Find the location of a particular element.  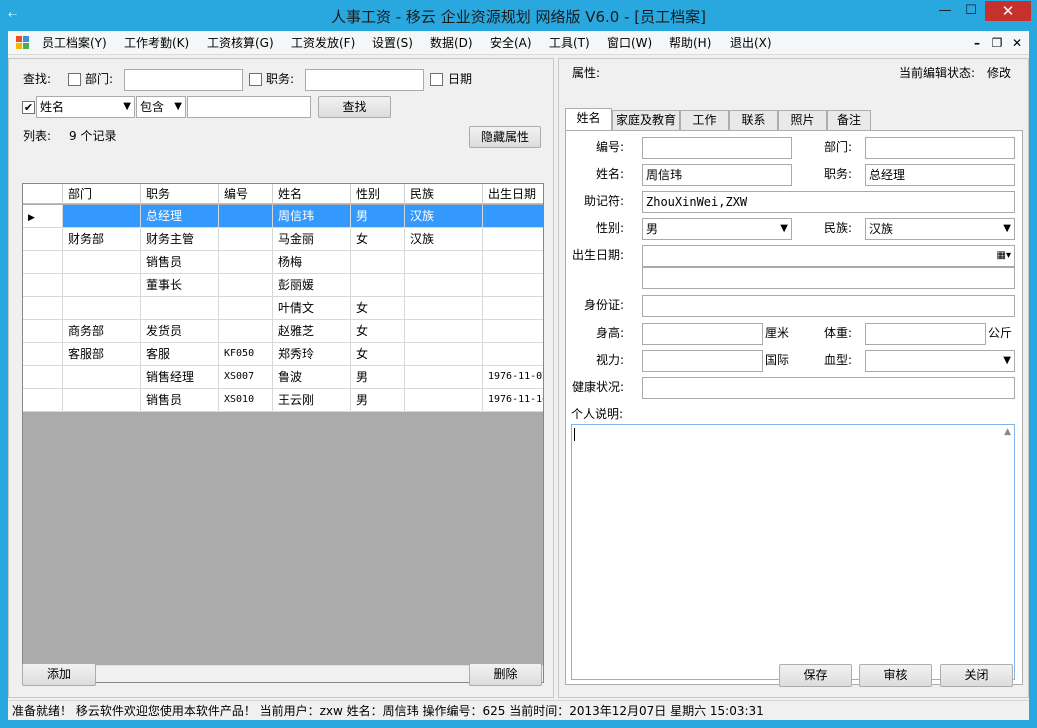

birth-extra-input is located at coordinates (828, 278).